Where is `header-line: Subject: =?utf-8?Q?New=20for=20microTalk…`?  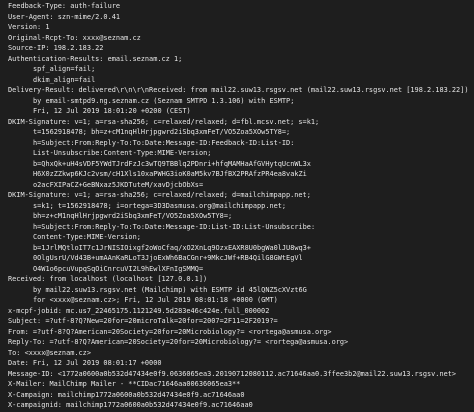
header-line: Subject: =?utf-8?Q?New=20for=20microTalk… is located at coordinates (143, 321).